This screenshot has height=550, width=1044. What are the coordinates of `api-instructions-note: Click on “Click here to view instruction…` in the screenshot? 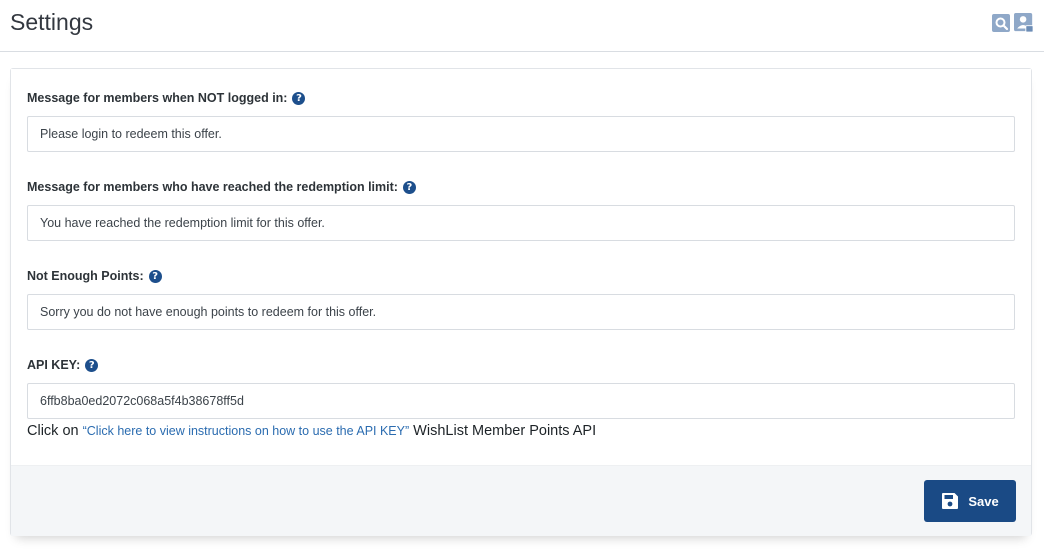 It's located at (311, 431).